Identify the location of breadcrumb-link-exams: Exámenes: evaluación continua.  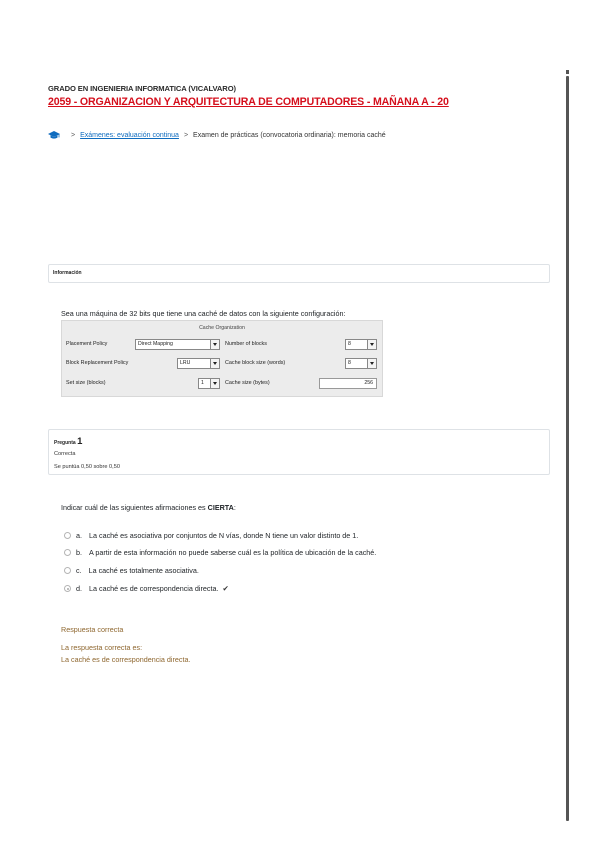
(129, 135).